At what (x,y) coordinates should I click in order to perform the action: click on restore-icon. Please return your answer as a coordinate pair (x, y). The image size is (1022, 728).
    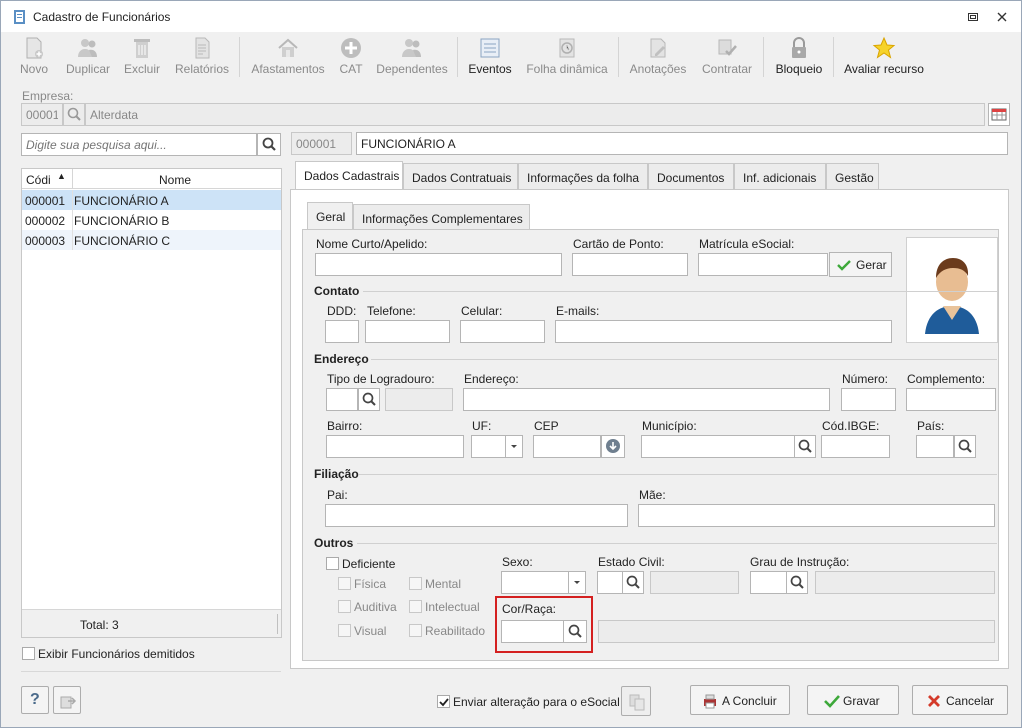
    Looking at the image, I should click on (973, 17).